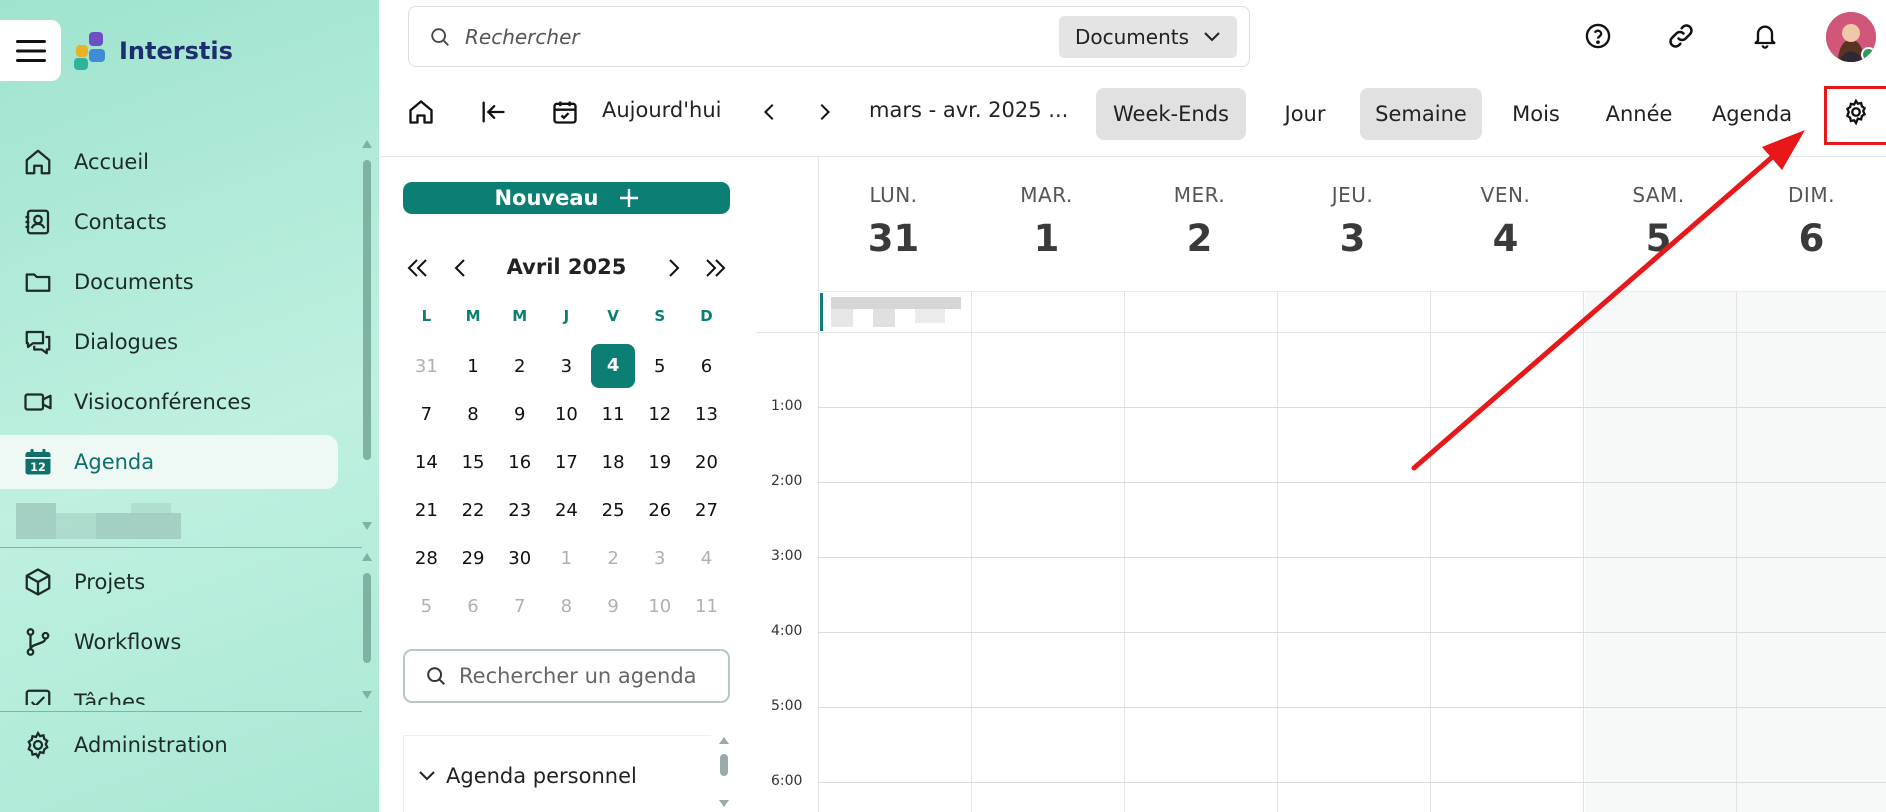 The width and height of the screenshot is (1886, 812). I want to click on blurred-item, so click(98, 521).